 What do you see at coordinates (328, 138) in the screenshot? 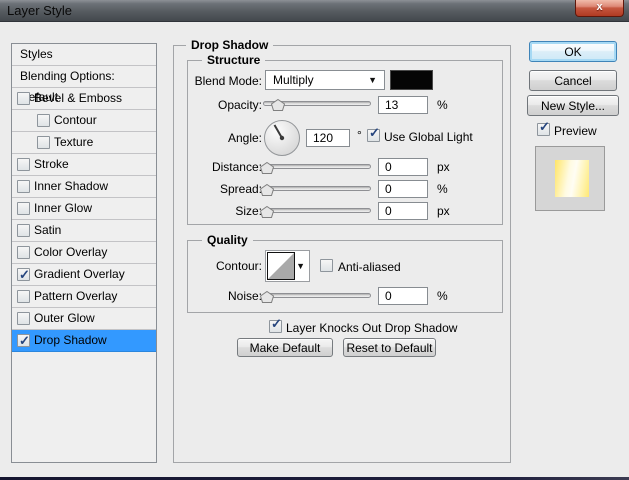
I see `angle-input` at bounding box center [328, 138].